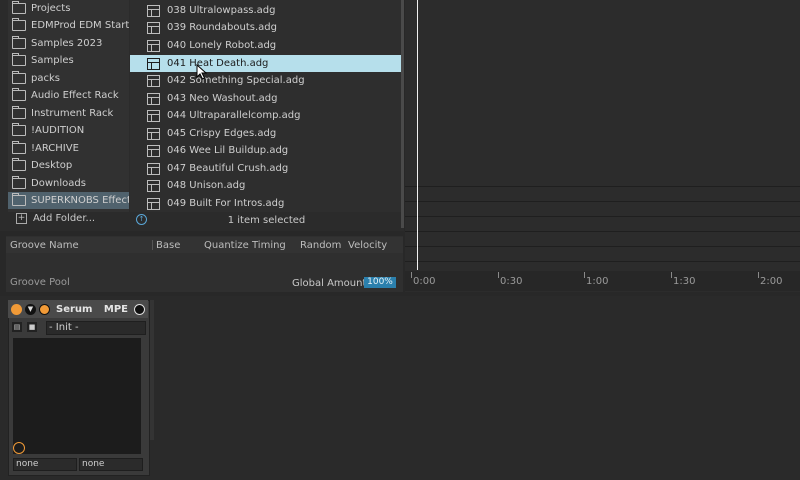 The image size is (800, 480). What do you see at coordinates (771, 281) in the screenshot?
I see `ruler-label: 2:00` at bounding box center [771, 281].